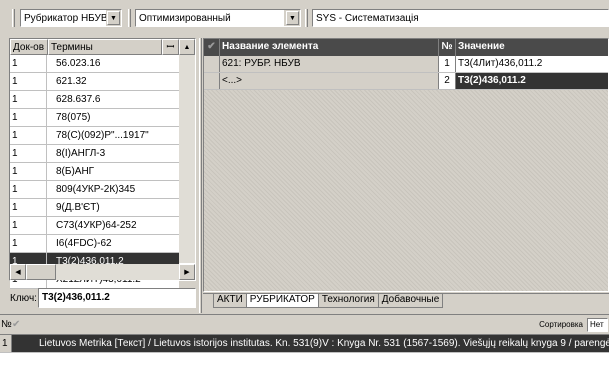  What do you see at coordinates (282, 301) in the screenshot?
I see `tab-2: РУБРИКАТОР` at bounding box center [282, 301].